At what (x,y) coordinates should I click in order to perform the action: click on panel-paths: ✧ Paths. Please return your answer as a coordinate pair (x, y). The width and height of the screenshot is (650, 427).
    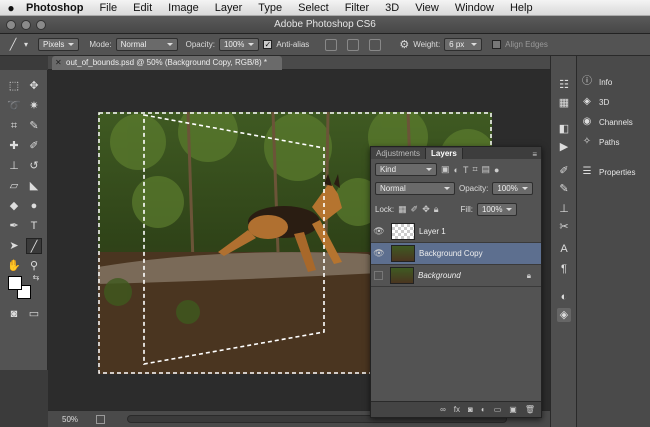
    Looking at the image, I should click on (600, 142).